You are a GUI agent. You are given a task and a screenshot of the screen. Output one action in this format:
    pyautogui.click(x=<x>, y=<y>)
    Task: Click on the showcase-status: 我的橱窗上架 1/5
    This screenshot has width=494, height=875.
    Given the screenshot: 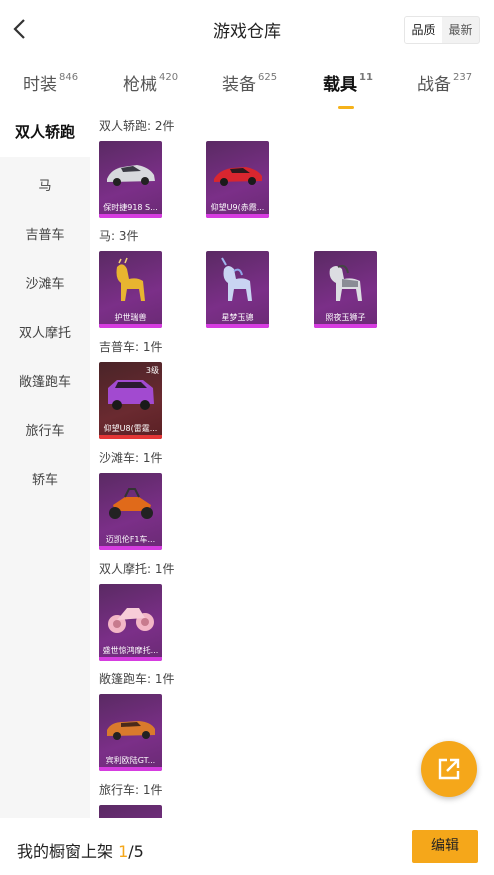 What is the action you would take?
    pyautogui.click(x=80, y=850)
    